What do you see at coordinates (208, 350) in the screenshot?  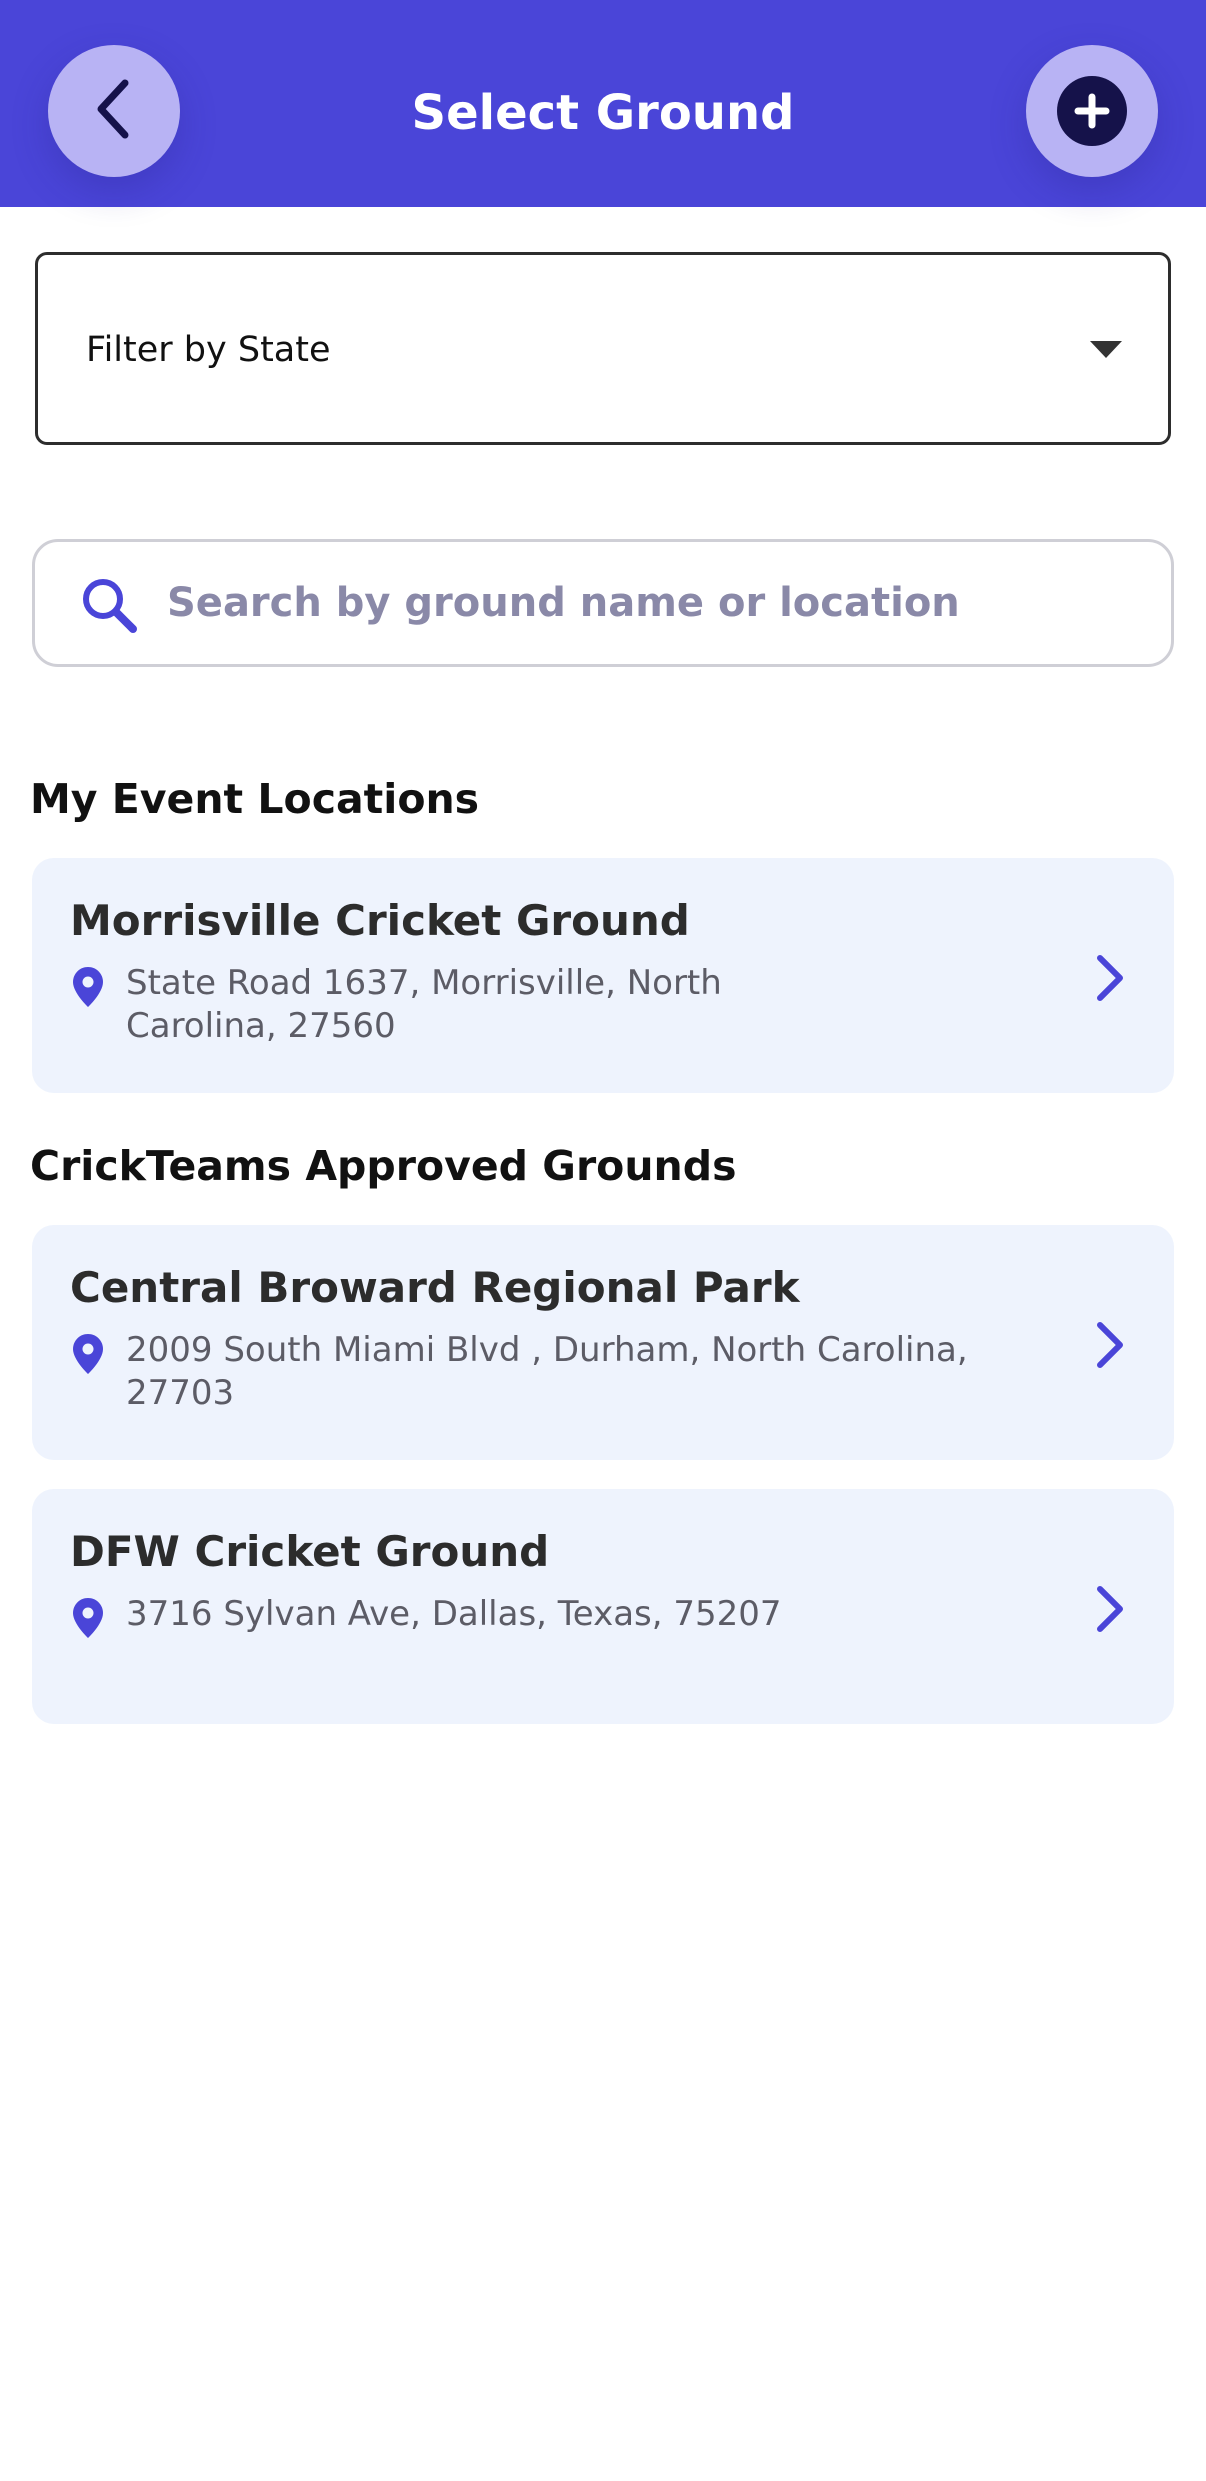 I see `state-filter-label: Filter by State` at bounding box center [208, 350].